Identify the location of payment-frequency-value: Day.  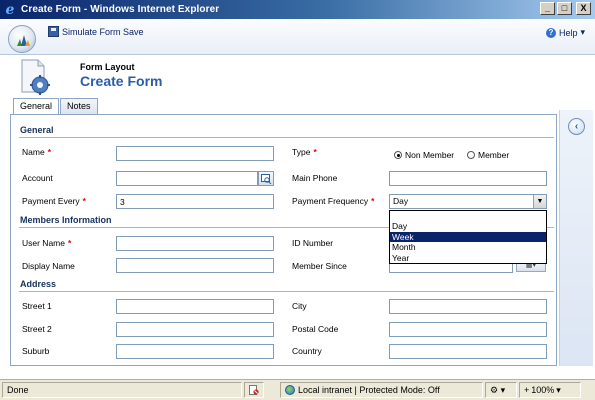
(401, 201).